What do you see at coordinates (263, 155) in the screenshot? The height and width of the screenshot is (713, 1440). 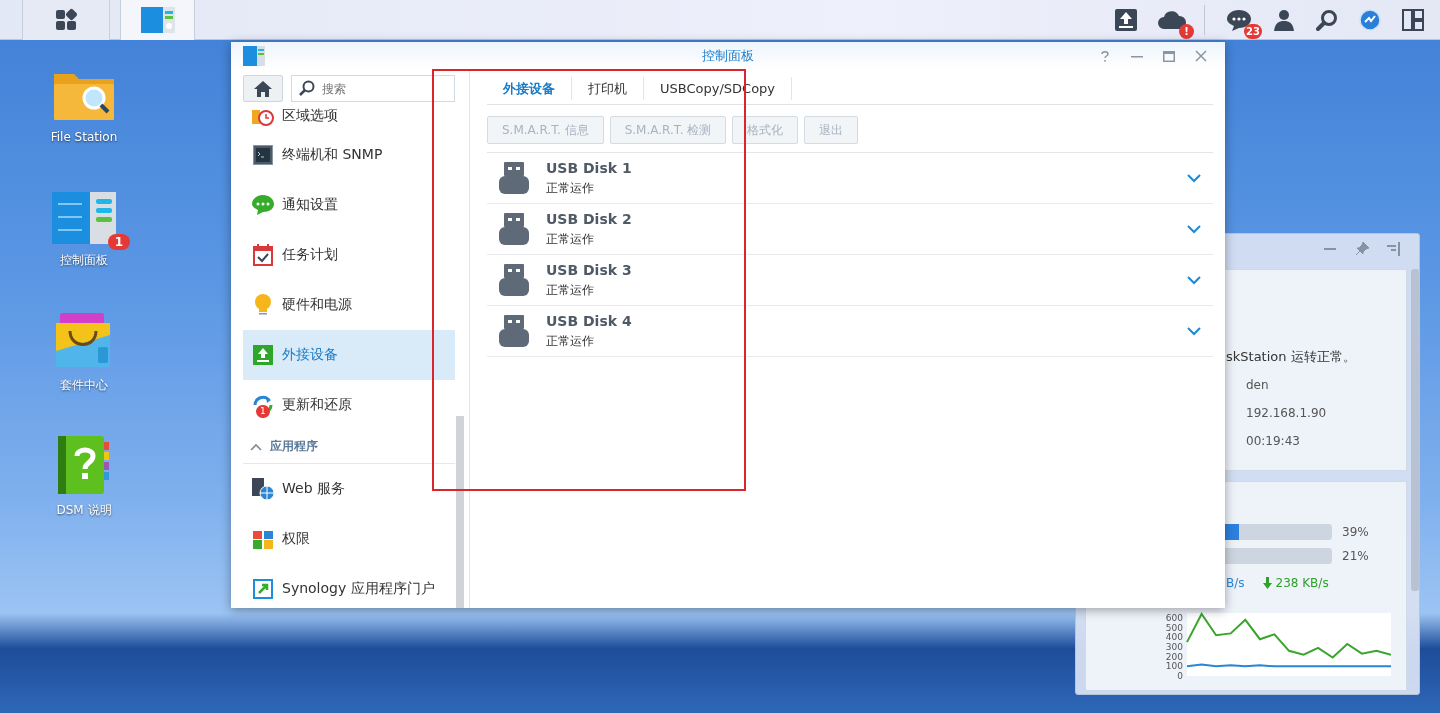 I see `terminal-icon` at bounding box center [263, 155].